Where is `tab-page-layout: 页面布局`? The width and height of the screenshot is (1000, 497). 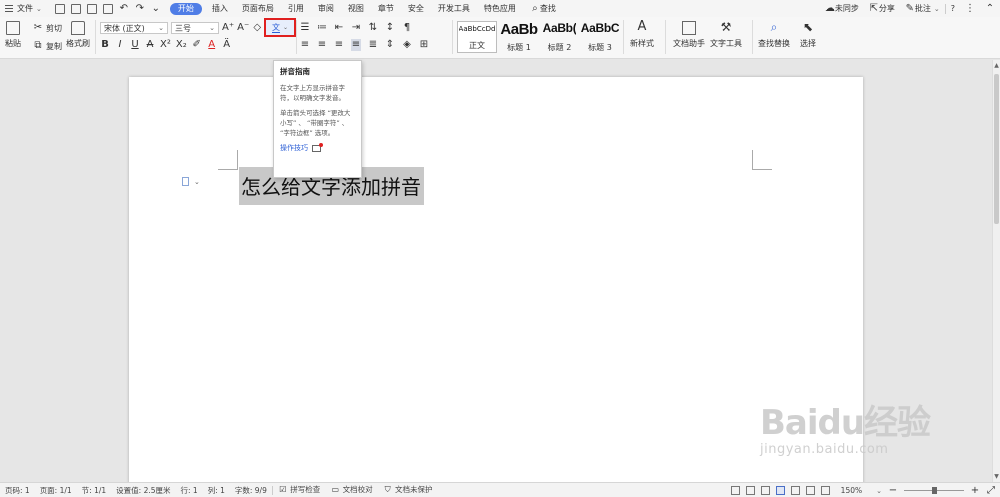 tab-page-layout: 页面布局 is located at coordinates (258, 8).